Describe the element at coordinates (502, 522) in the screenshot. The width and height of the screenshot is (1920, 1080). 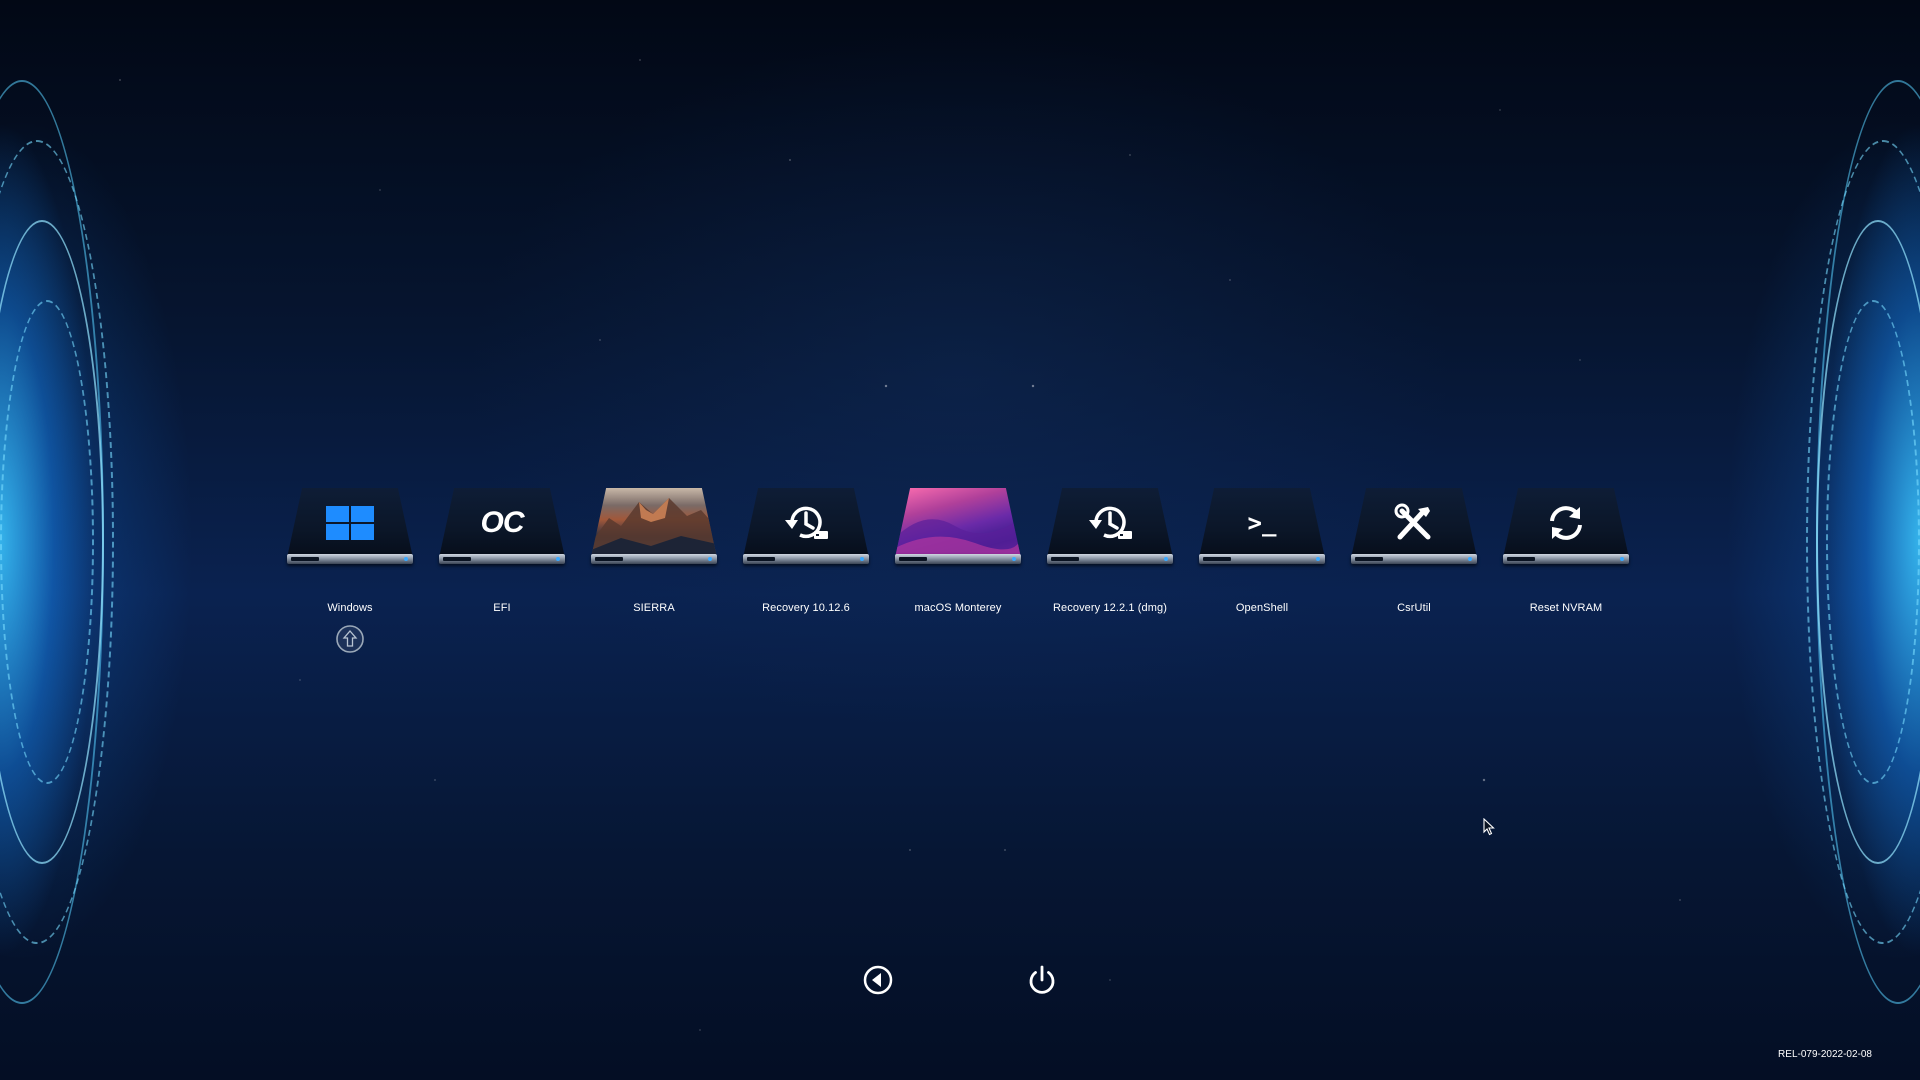
I see `opencore-icon: OC` at that location.